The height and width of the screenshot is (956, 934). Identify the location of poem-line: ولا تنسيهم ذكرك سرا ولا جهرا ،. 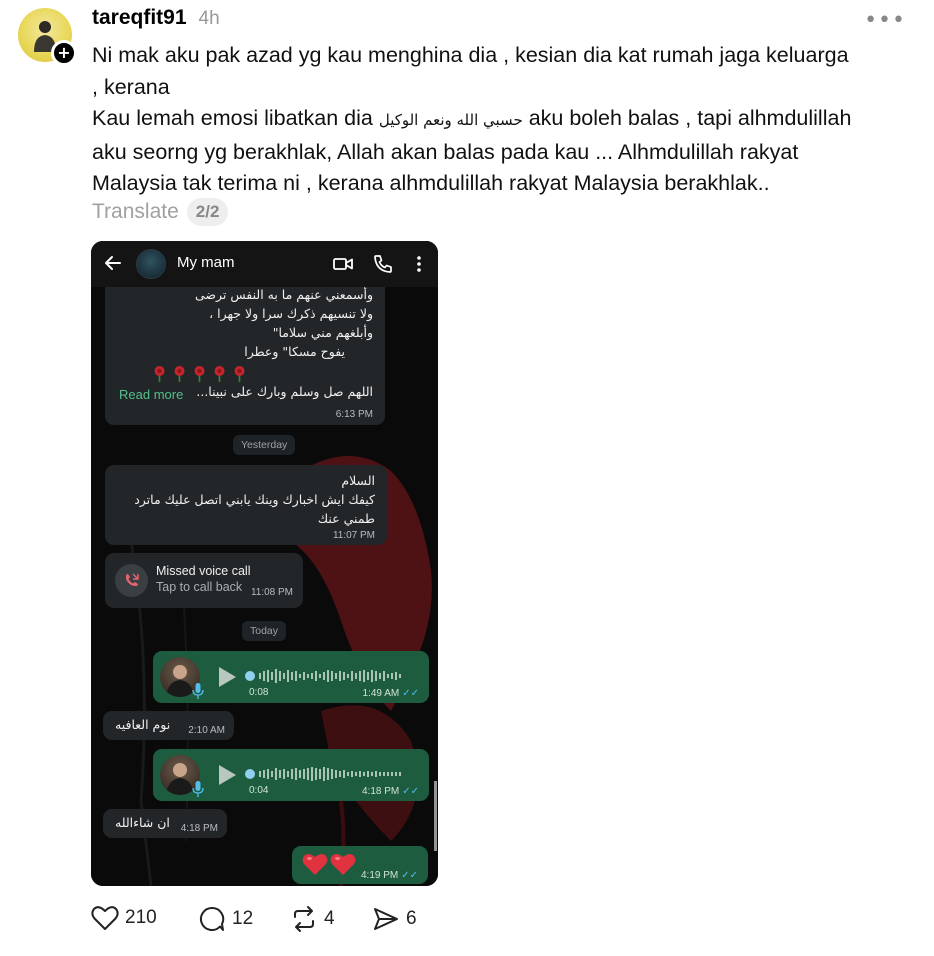
(291, 313).